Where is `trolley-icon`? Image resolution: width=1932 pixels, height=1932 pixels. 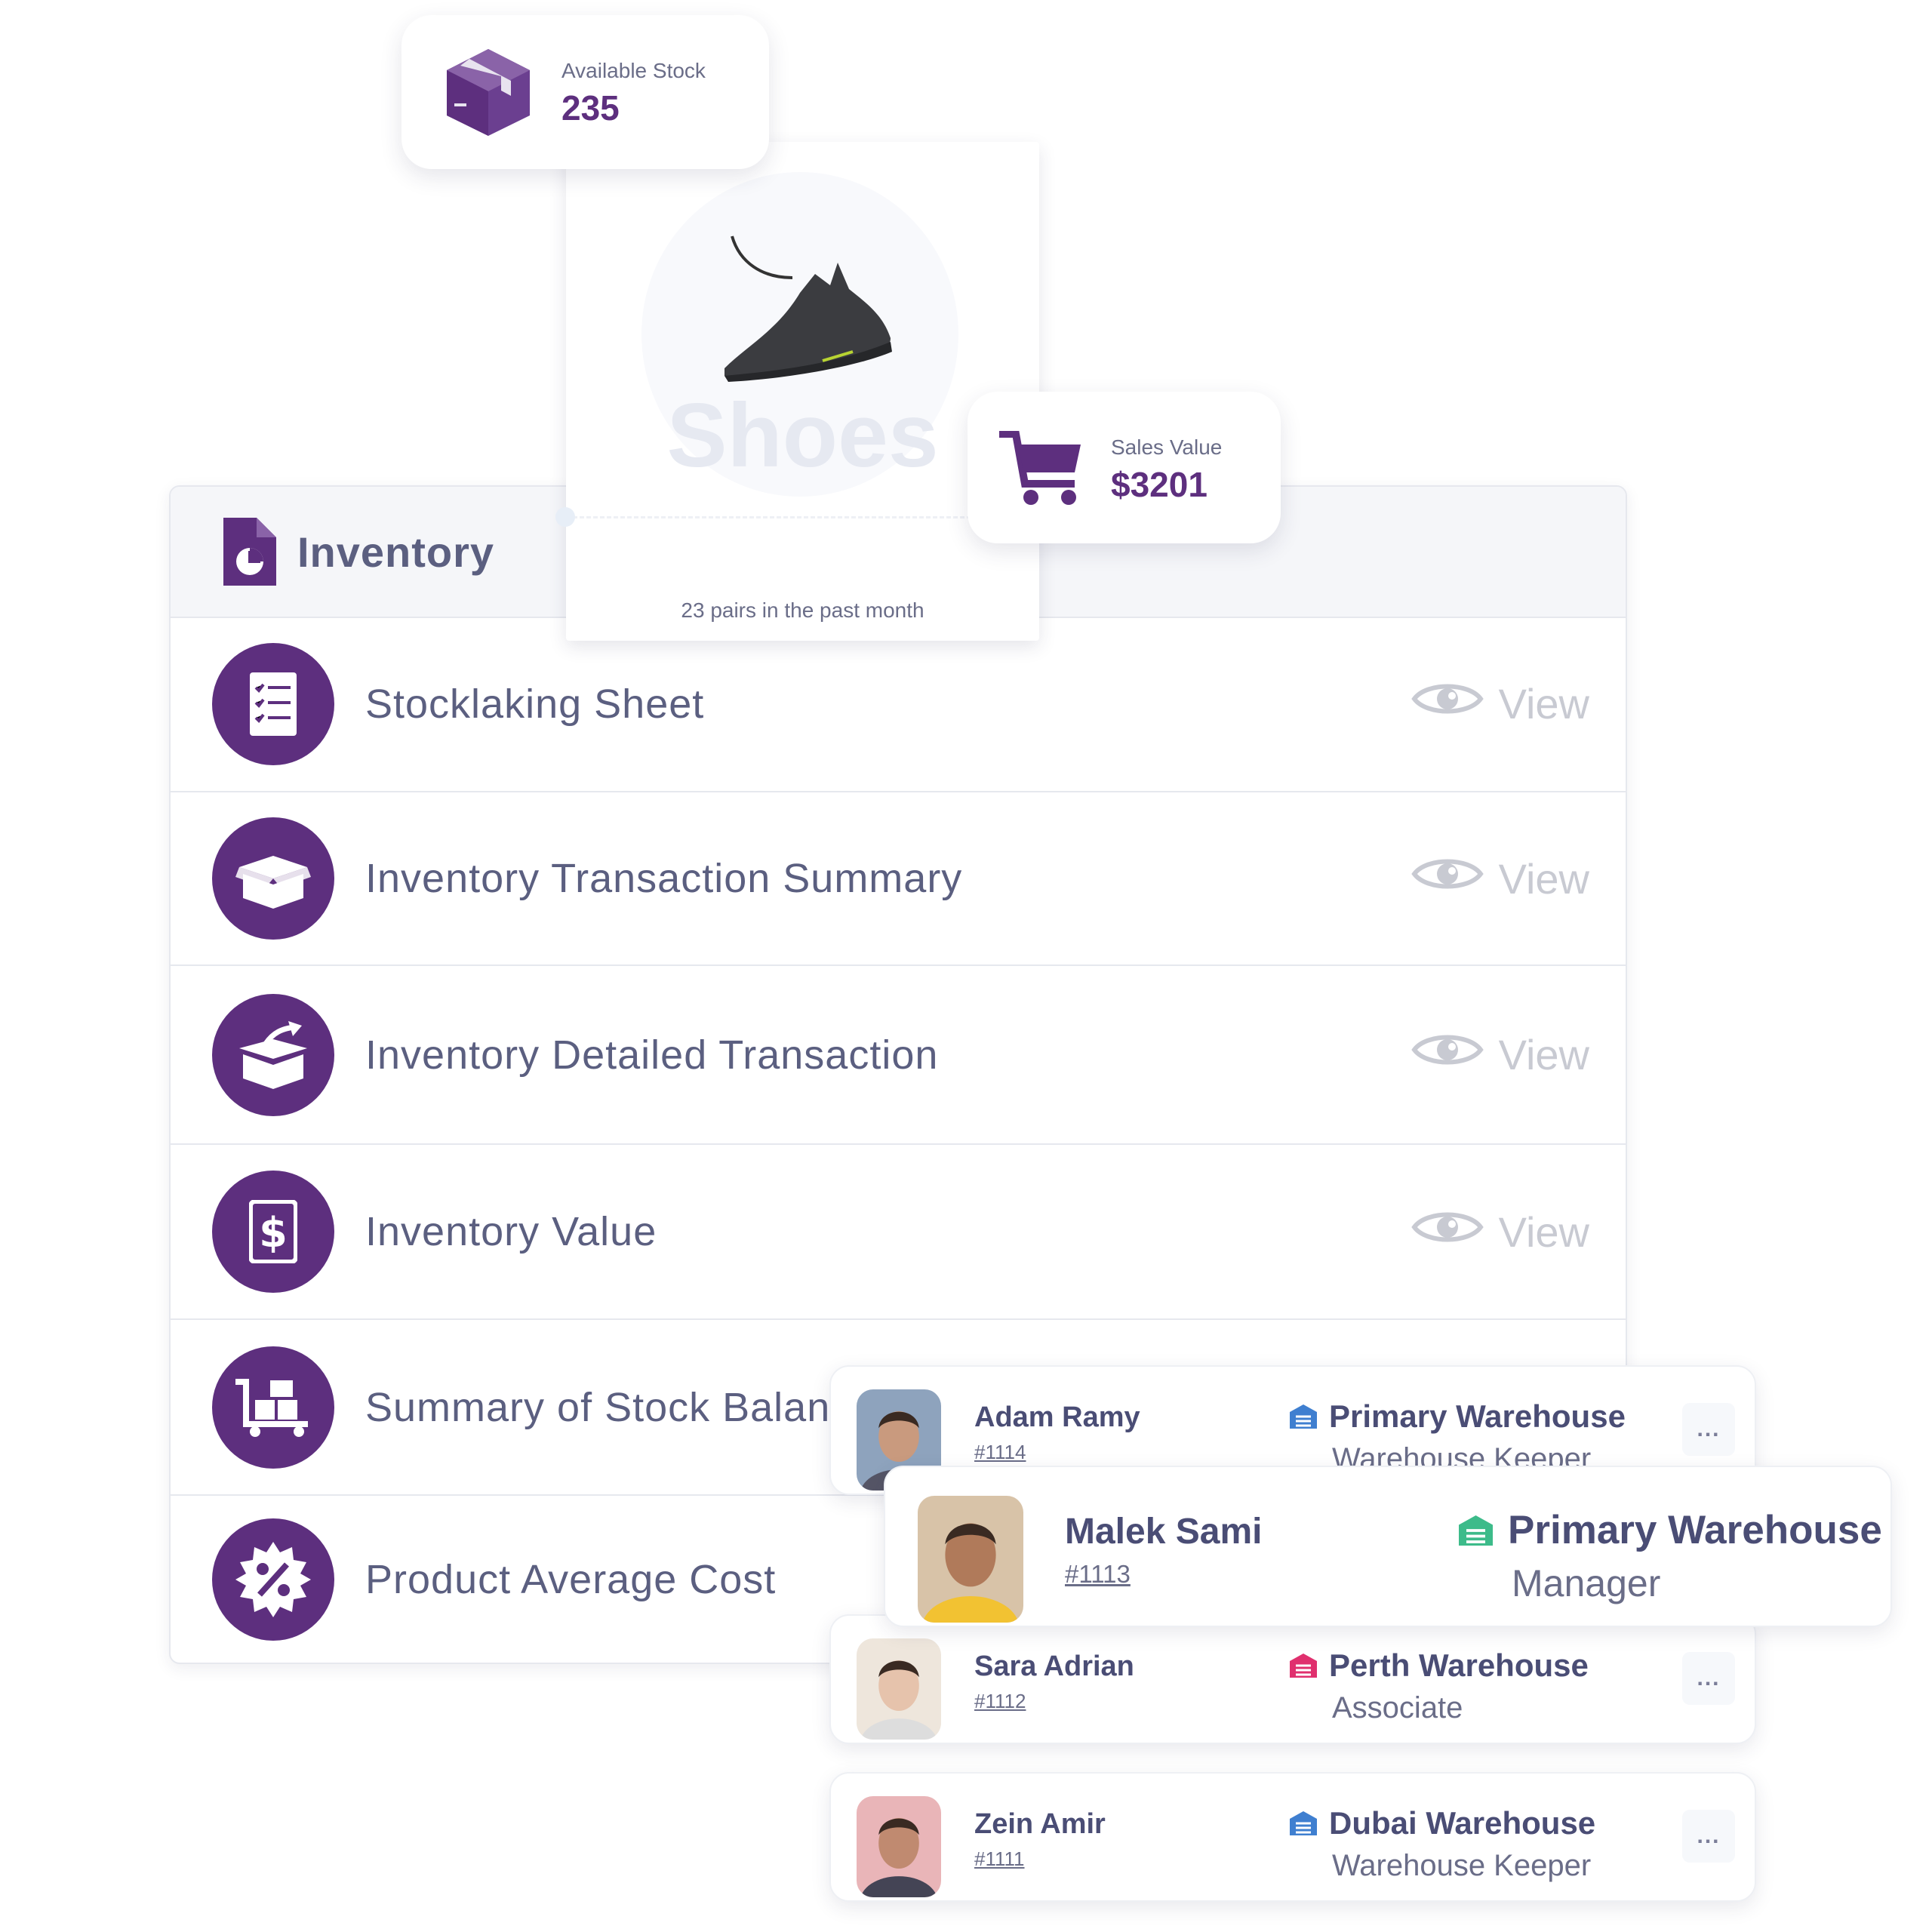 trolley-icon is located at coordinates (273, 1407).